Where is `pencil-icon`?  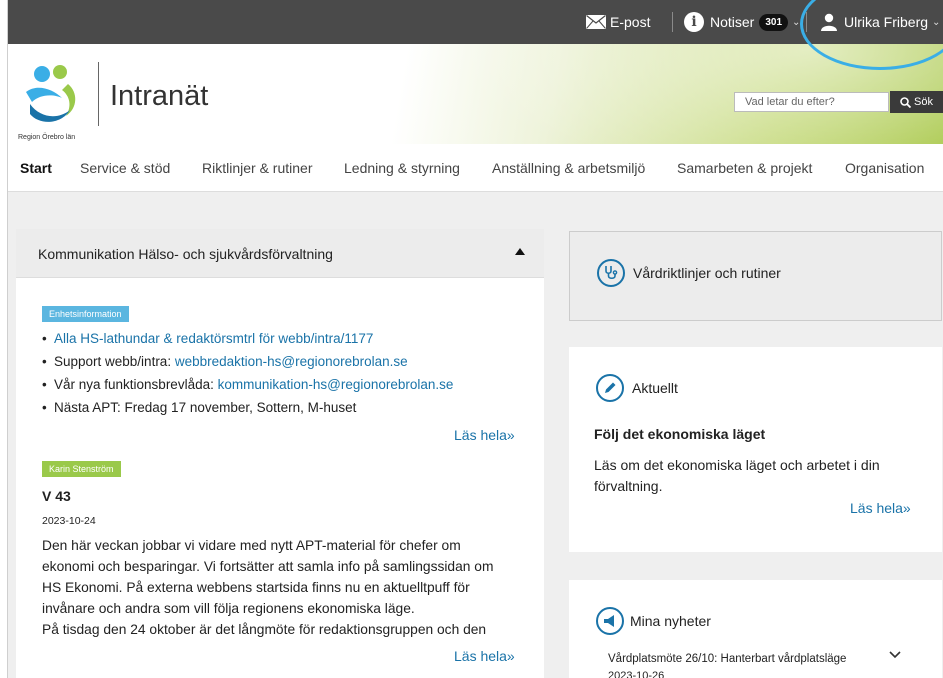 pencil-icon is located at coordinates (610, 388).